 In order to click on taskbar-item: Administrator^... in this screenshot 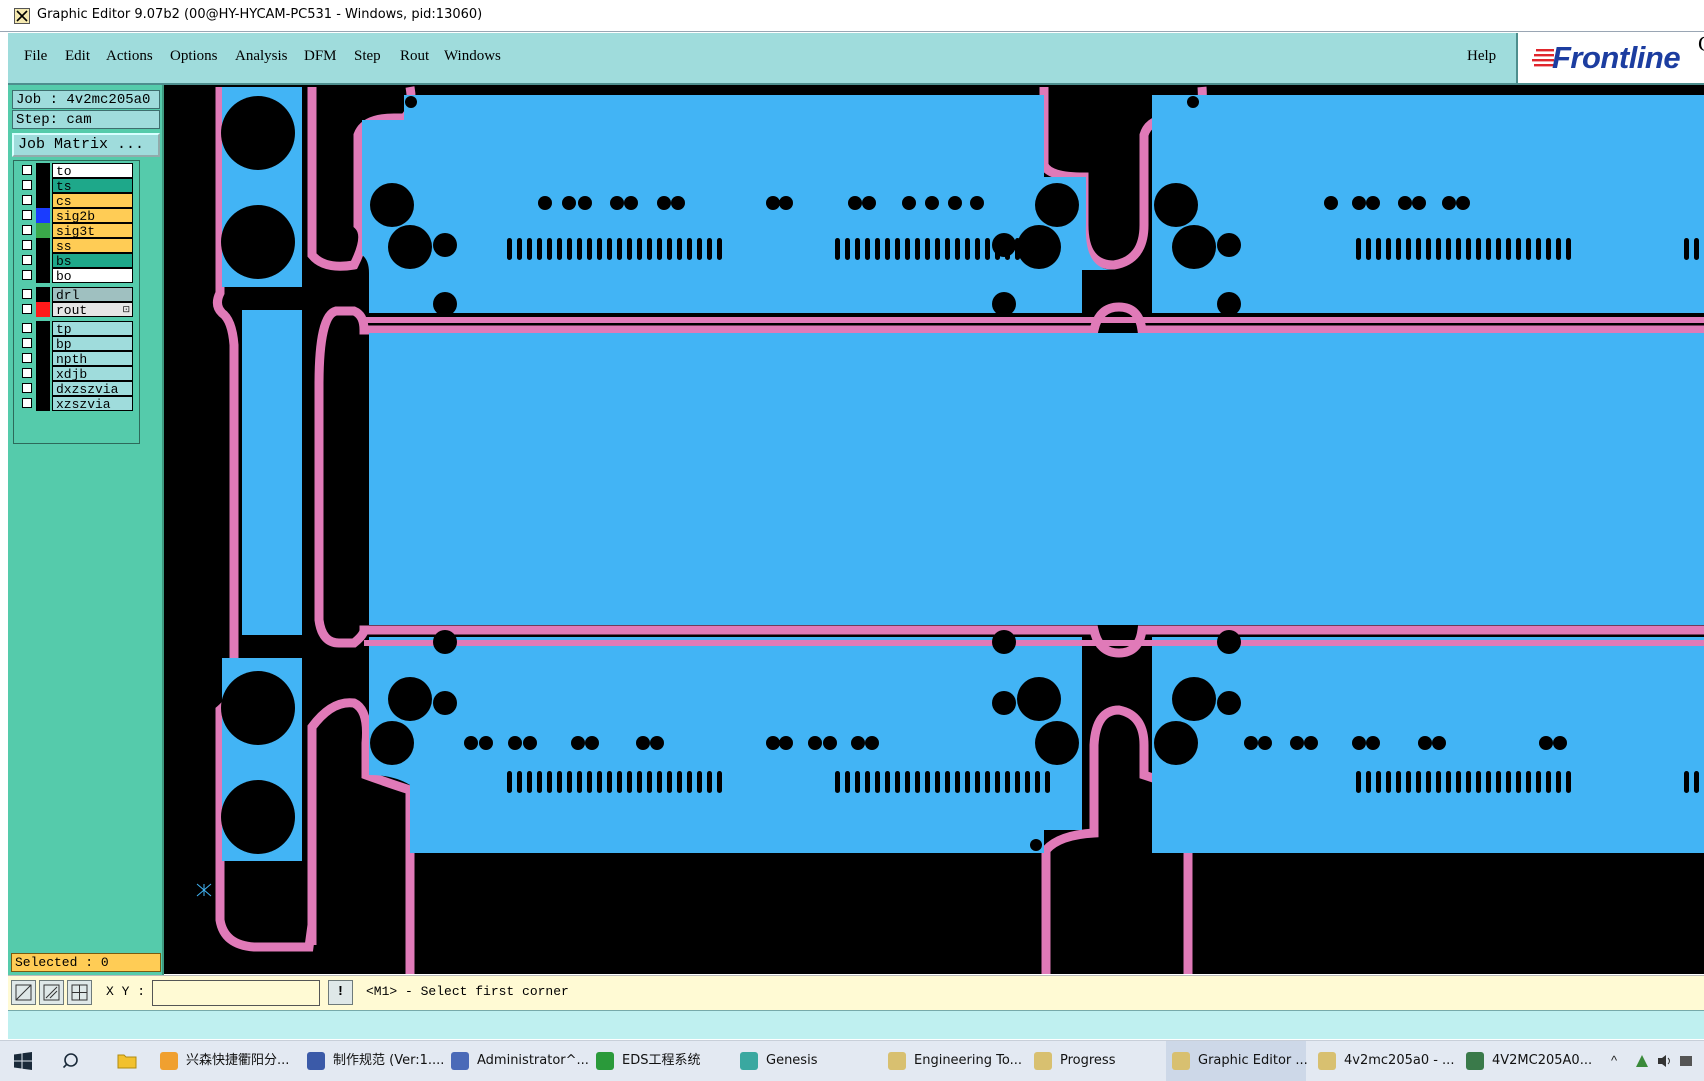, I will do `click(517, 1061)`.